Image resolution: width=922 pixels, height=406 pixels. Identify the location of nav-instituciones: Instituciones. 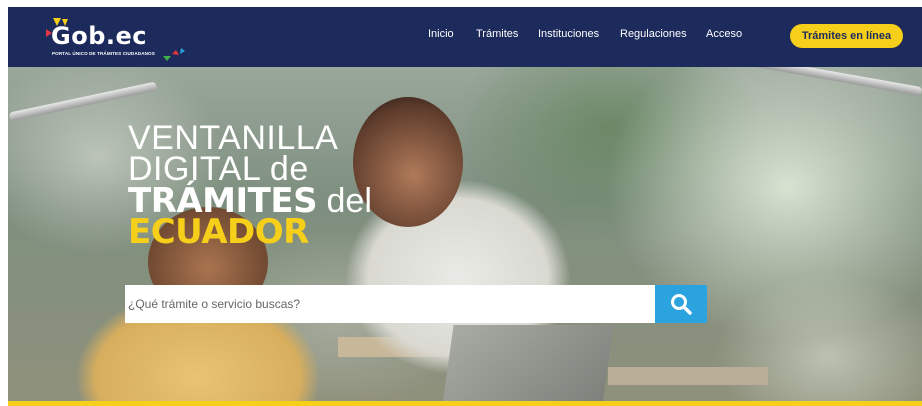
(568, 34).